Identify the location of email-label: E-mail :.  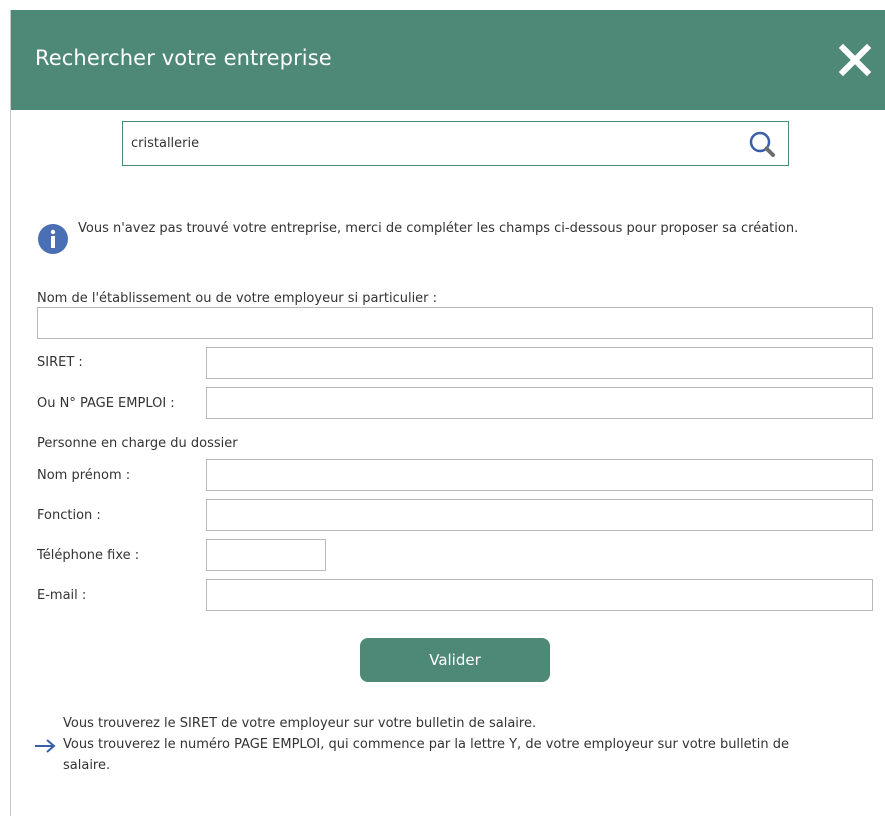
(62, 595).